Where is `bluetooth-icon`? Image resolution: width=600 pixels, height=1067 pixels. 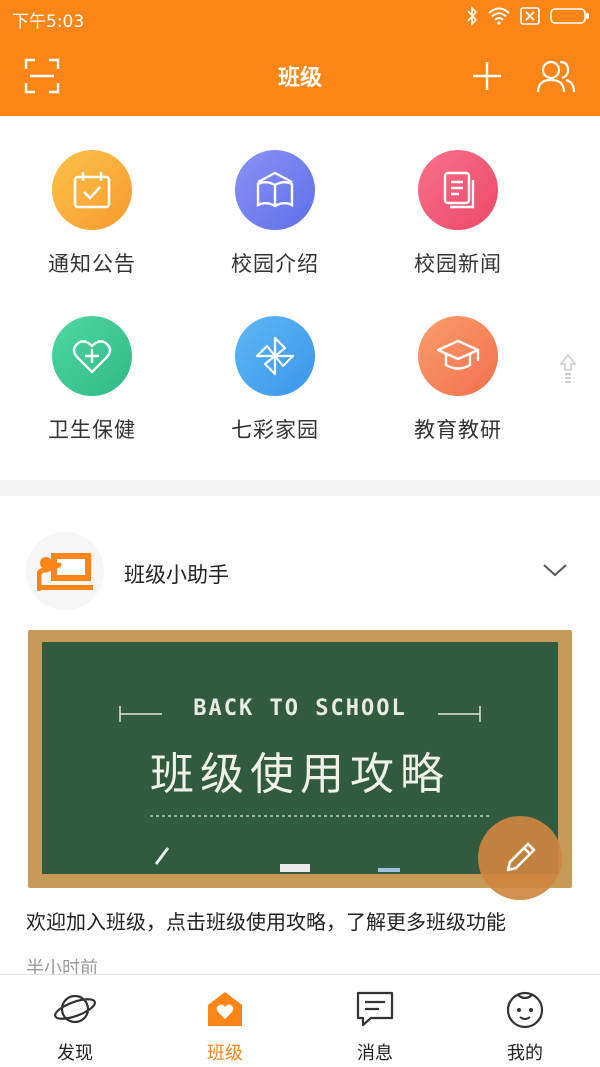 bluetooth-icon is located at coordinates (472, 16).